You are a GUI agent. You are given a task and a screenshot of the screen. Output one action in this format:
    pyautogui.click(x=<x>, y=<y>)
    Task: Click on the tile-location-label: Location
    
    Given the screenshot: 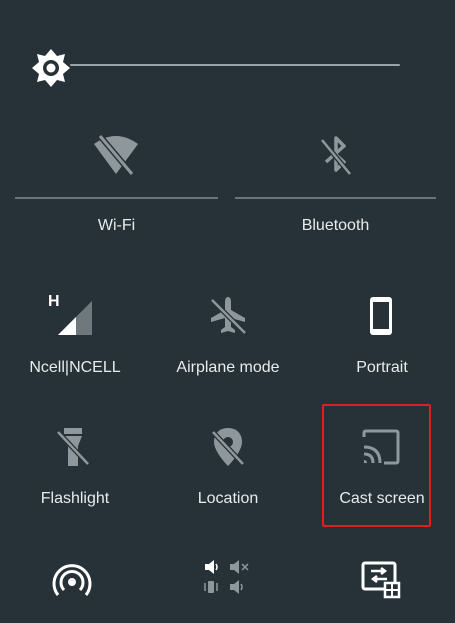 What is the action you would take?
    pyautogui.click(x=228, y=498)
    